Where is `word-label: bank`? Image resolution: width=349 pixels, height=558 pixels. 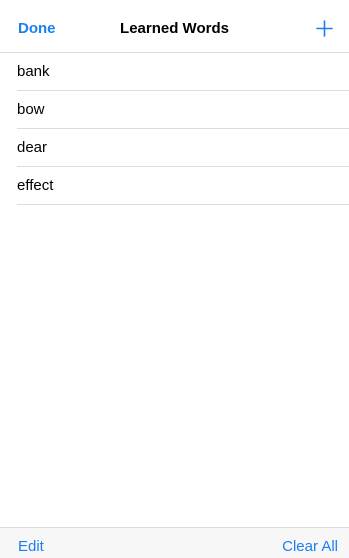 word-label: bank is located at coordinates (33, 71).